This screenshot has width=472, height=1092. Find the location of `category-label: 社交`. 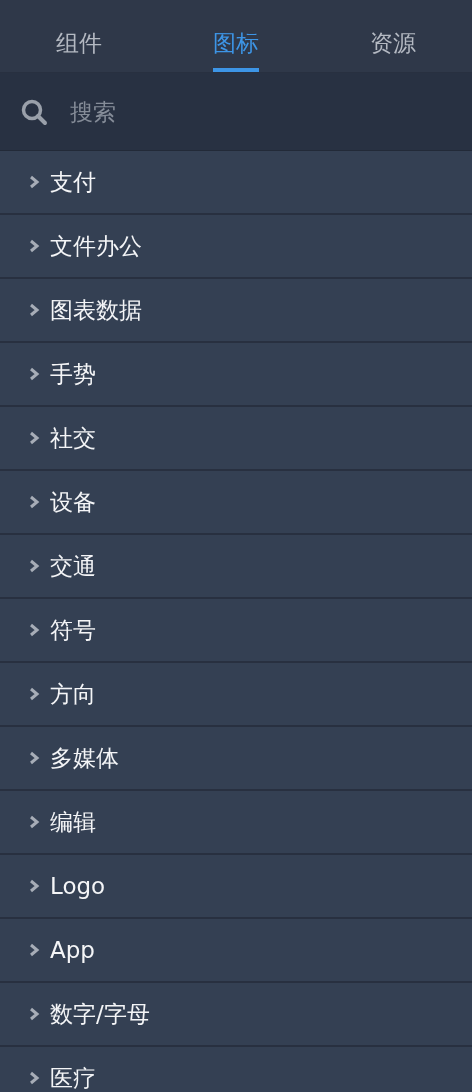

category-label: 社交 is located at coordinates (73, 438).